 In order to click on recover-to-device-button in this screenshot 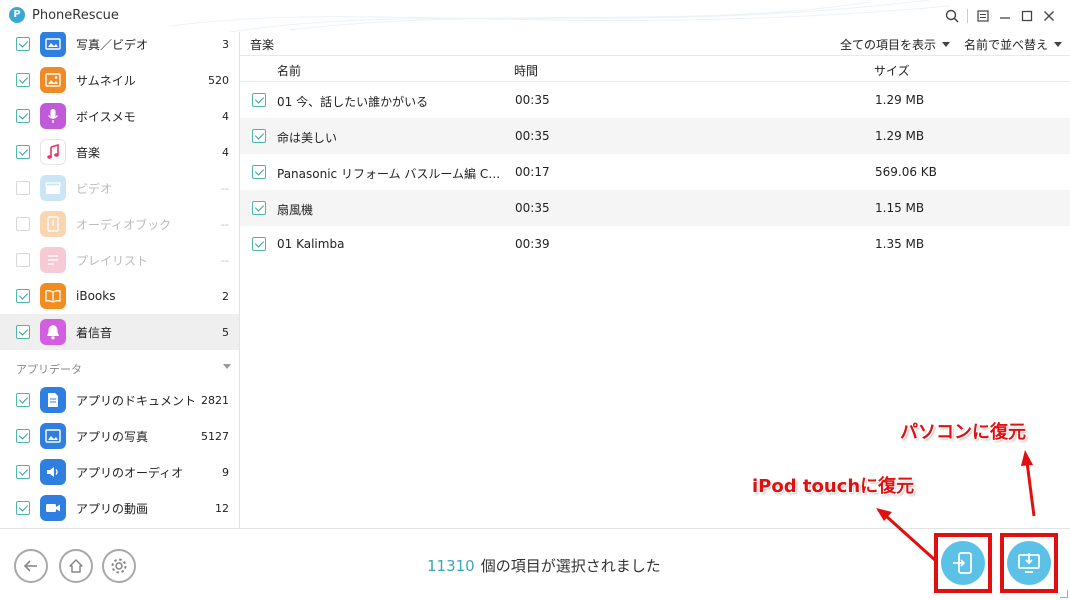, I will do `click(963, 563)`.